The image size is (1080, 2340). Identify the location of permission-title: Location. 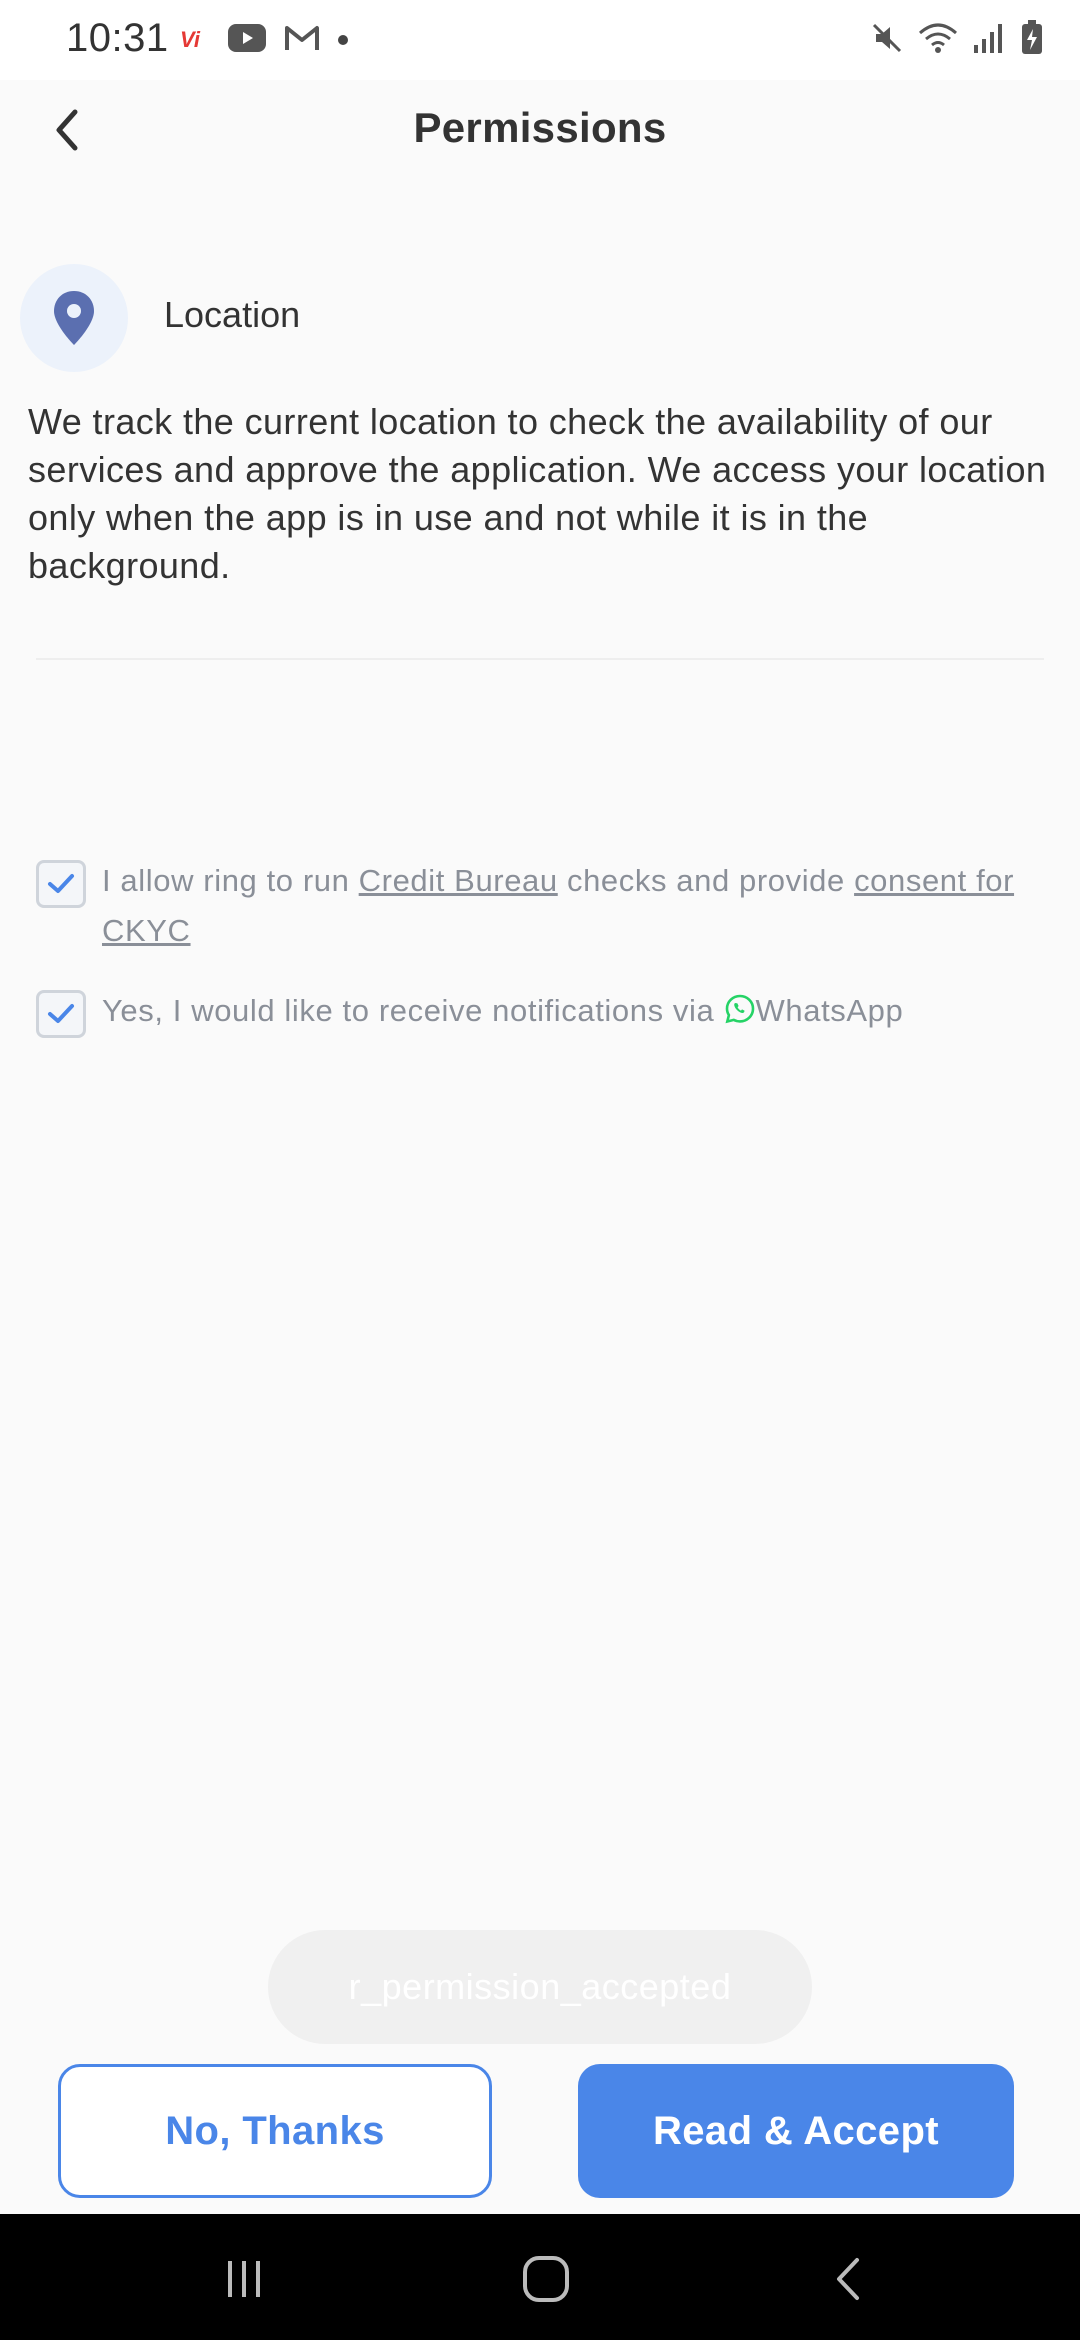
(232, 314).